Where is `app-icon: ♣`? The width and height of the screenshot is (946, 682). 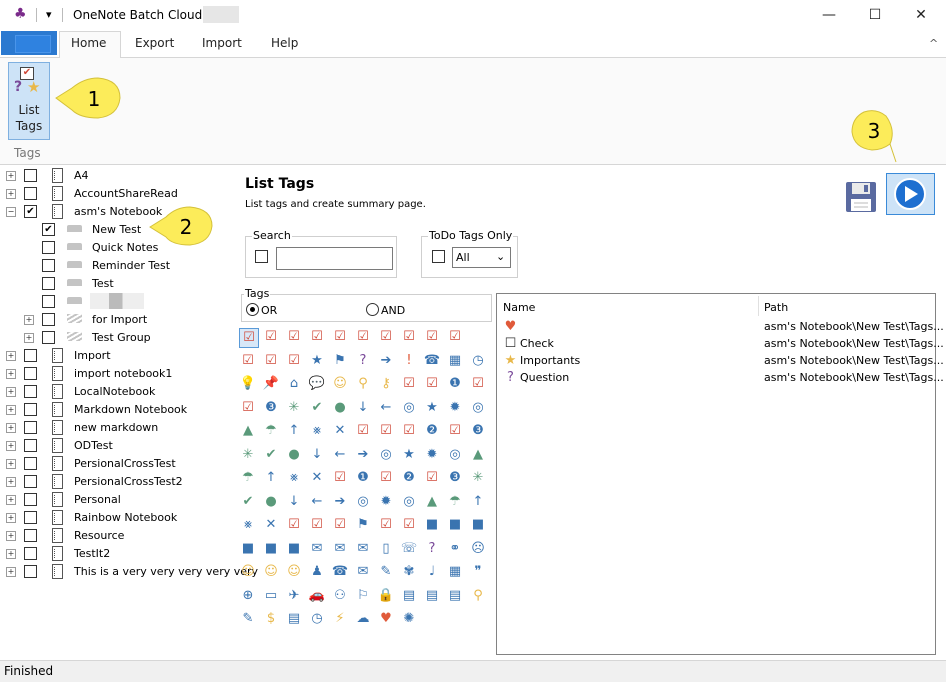 app-icon: ♣ is located at coordinates (20, 14).